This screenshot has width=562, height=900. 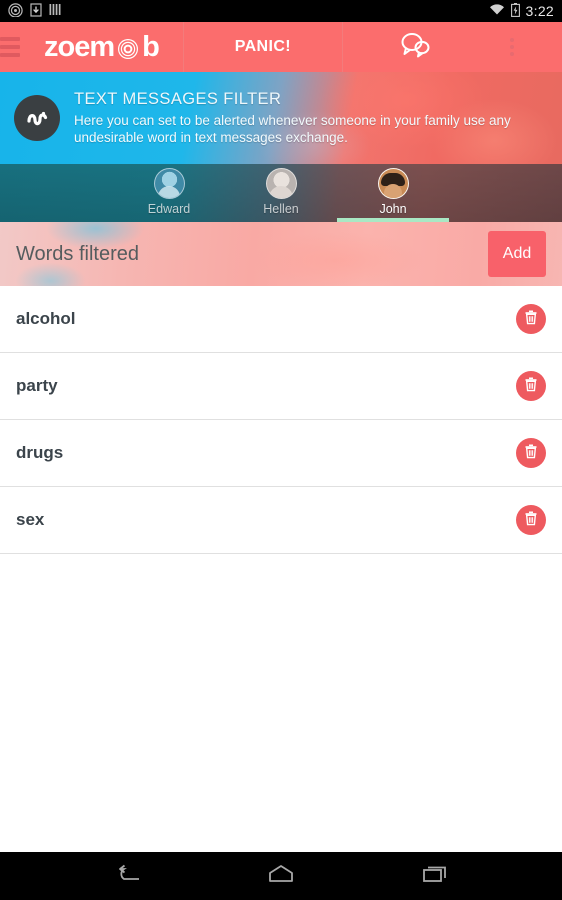 What do you see at coordinates (169, 183) in the screenshot?
I see `avatar-edward` at bounding box center [169, 183].